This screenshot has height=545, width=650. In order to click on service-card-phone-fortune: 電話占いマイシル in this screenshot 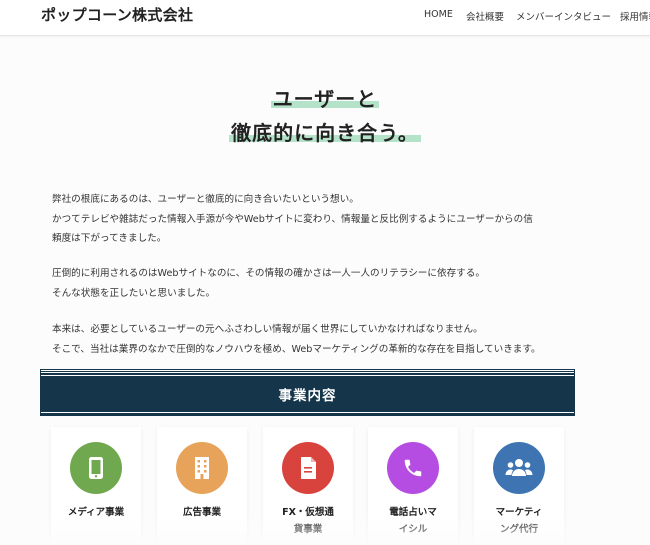, I will do `click(413, 486)`.